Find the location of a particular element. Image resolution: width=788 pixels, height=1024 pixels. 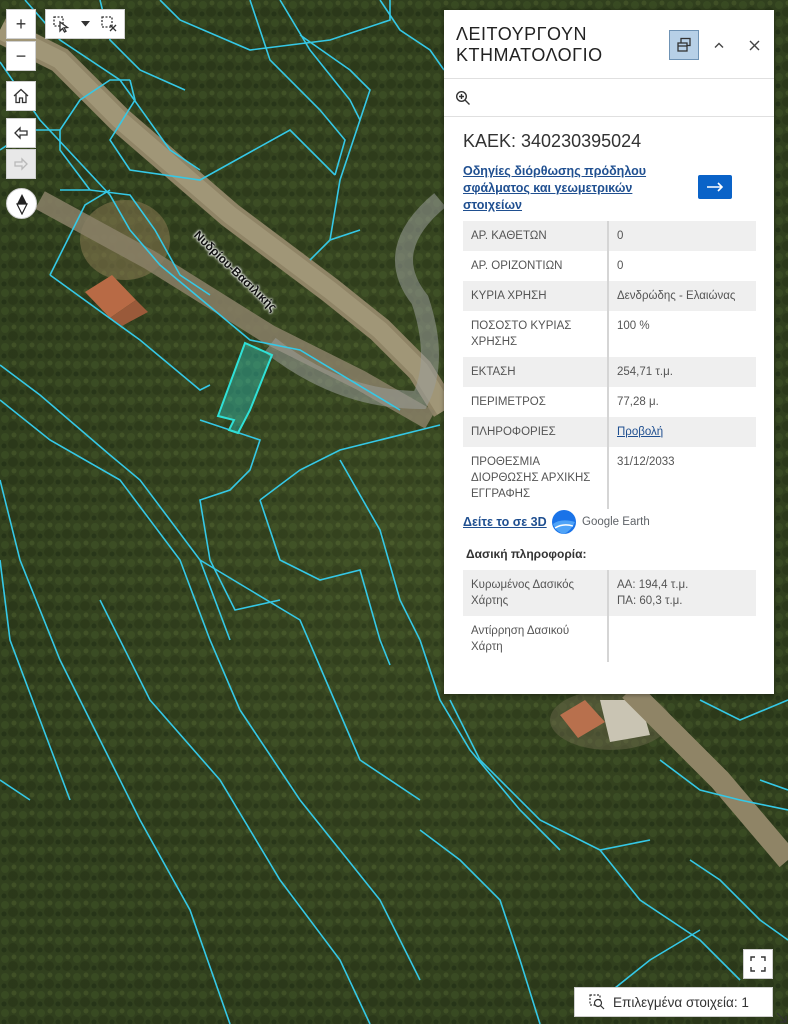

compass-icon is located at coordinates (21, 204).